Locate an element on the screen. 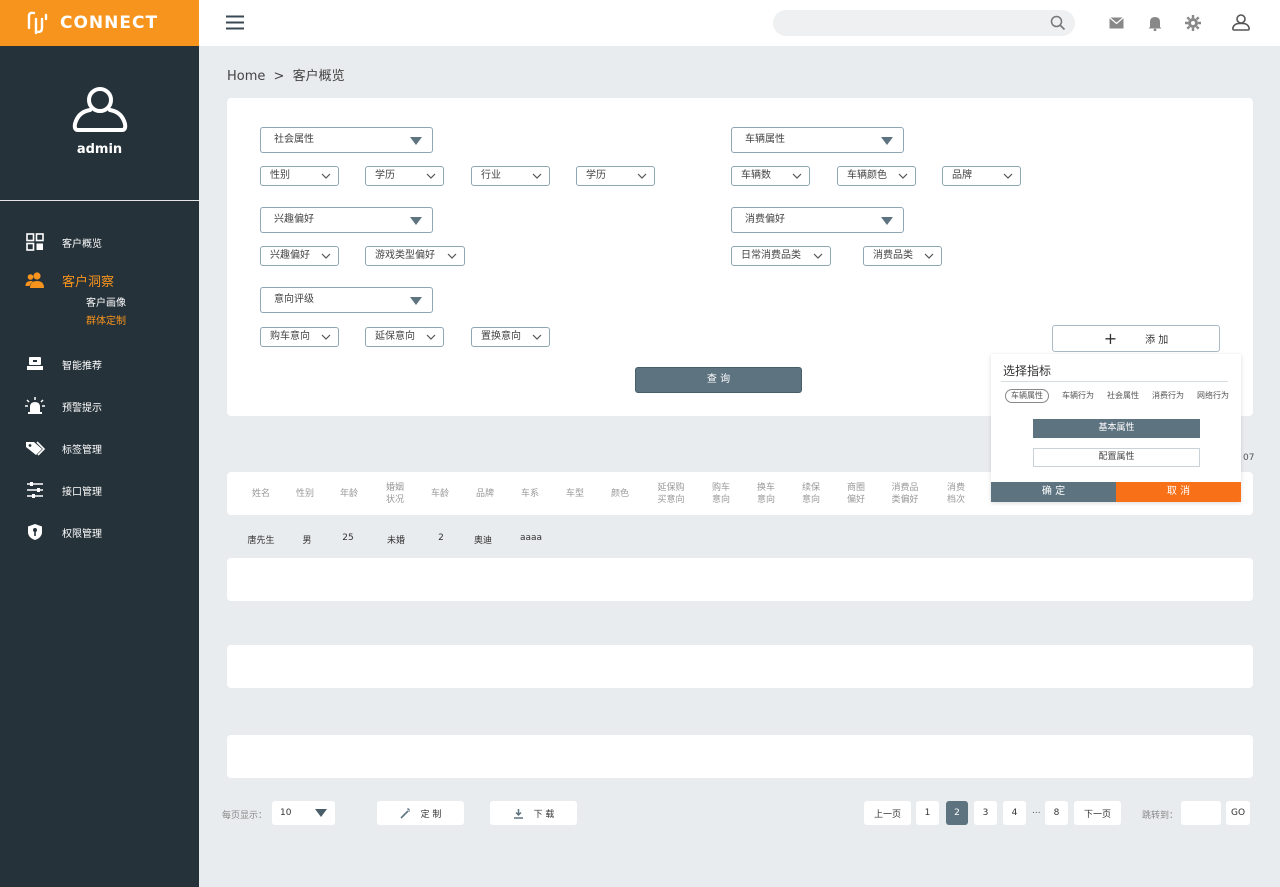  popup-tab-vehicle-behavior: 车辆行为 is located at coordinates (1078, 395).